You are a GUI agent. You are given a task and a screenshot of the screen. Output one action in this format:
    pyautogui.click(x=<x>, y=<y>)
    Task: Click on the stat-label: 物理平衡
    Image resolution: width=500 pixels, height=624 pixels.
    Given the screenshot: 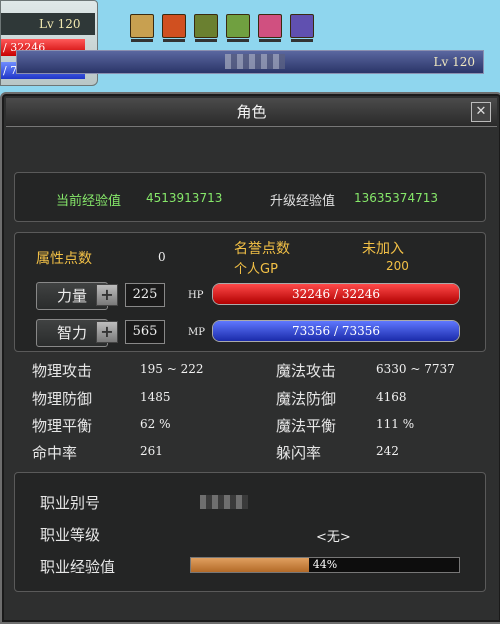 What is the action you would take?
    pyautogui.click(x=62, y=426)
    